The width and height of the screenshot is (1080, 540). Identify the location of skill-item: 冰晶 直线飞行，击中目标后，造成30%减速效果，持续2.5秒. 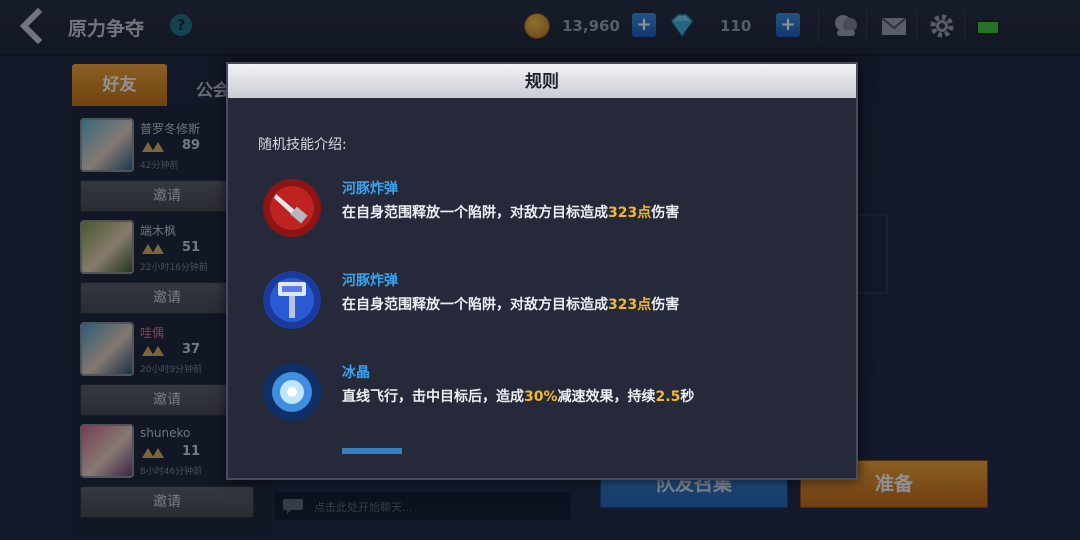
(552, 394).